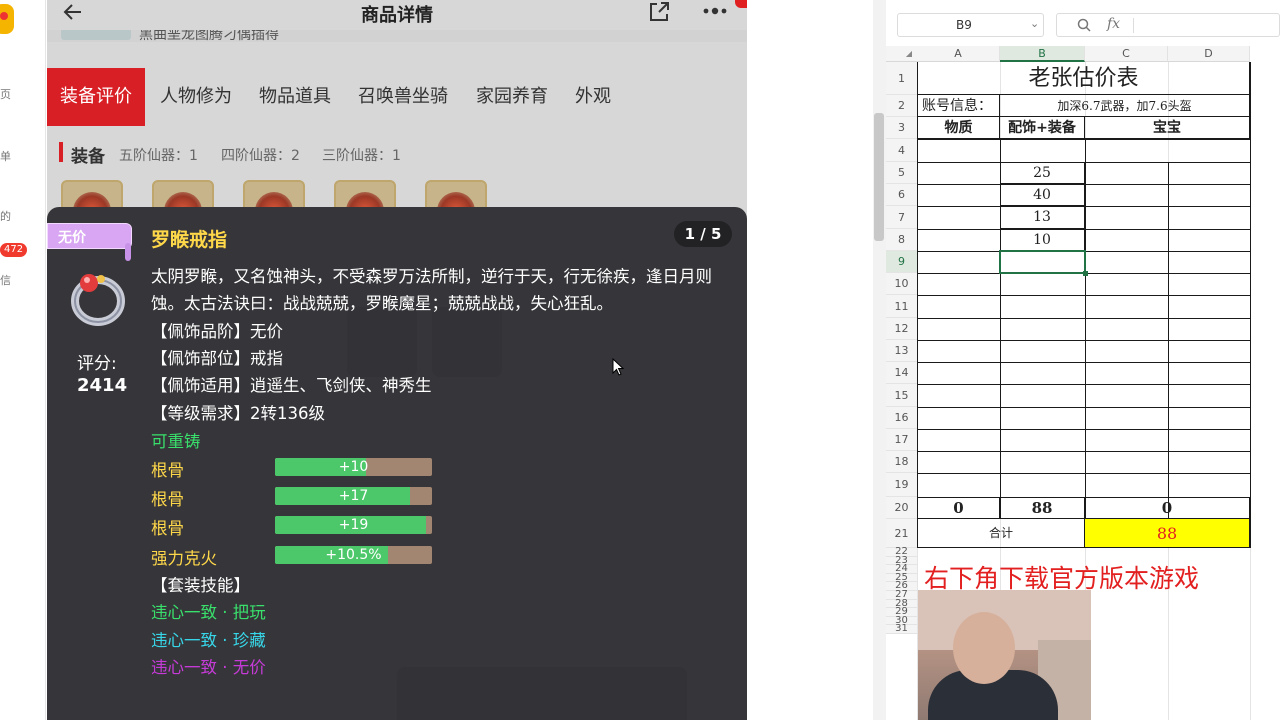  Describe the element at coordinates (1042, 173) in the screenshot. I see `b-value-cell: 25` at that location.